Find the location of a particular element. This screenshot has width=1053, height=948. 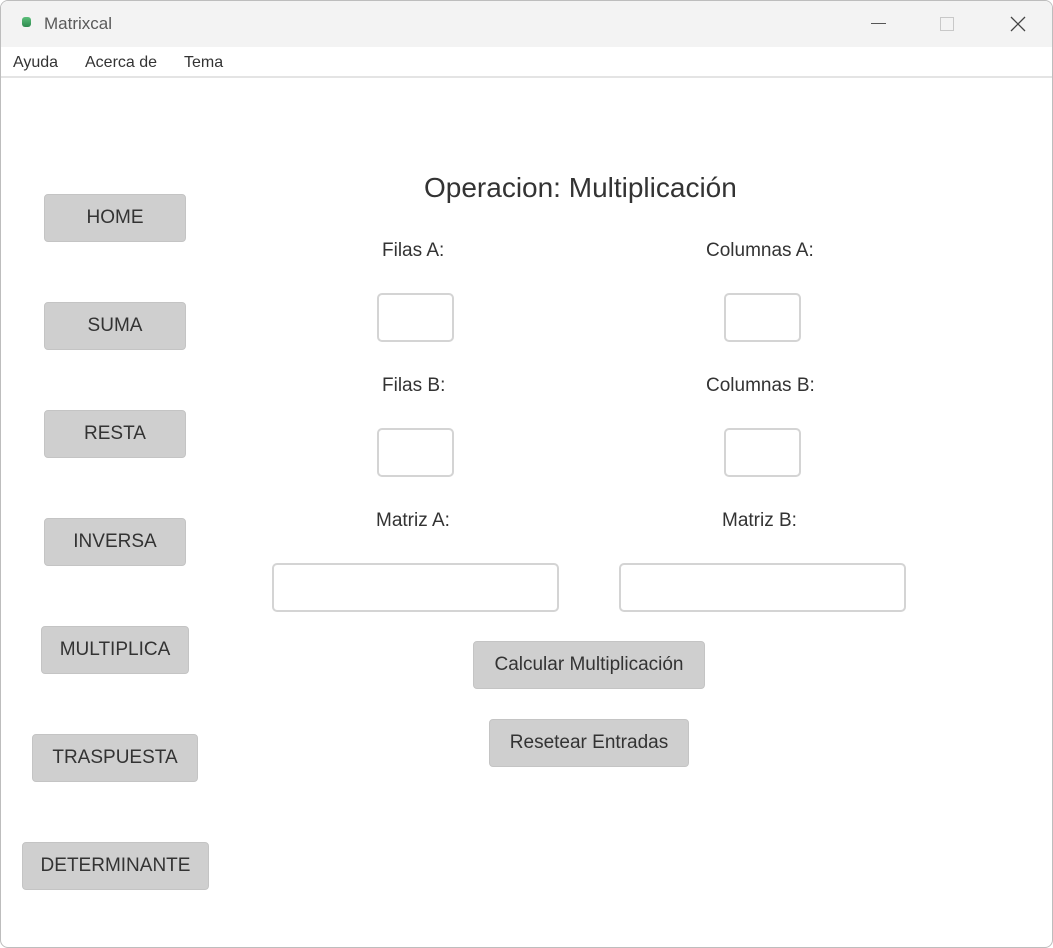

matriz-b-label: Matriz B: is located at coordinates (759, 520).